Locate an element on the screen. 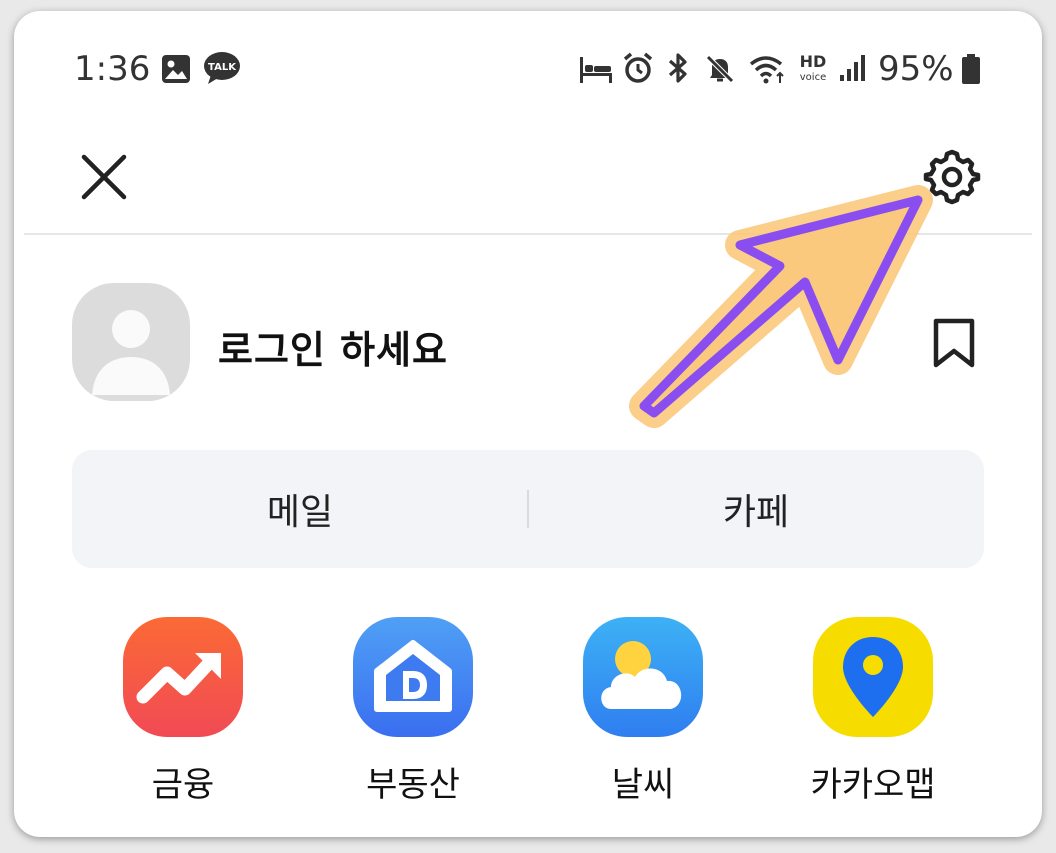  weather-cloud-sun-icon is located at coordinates (643, 677).